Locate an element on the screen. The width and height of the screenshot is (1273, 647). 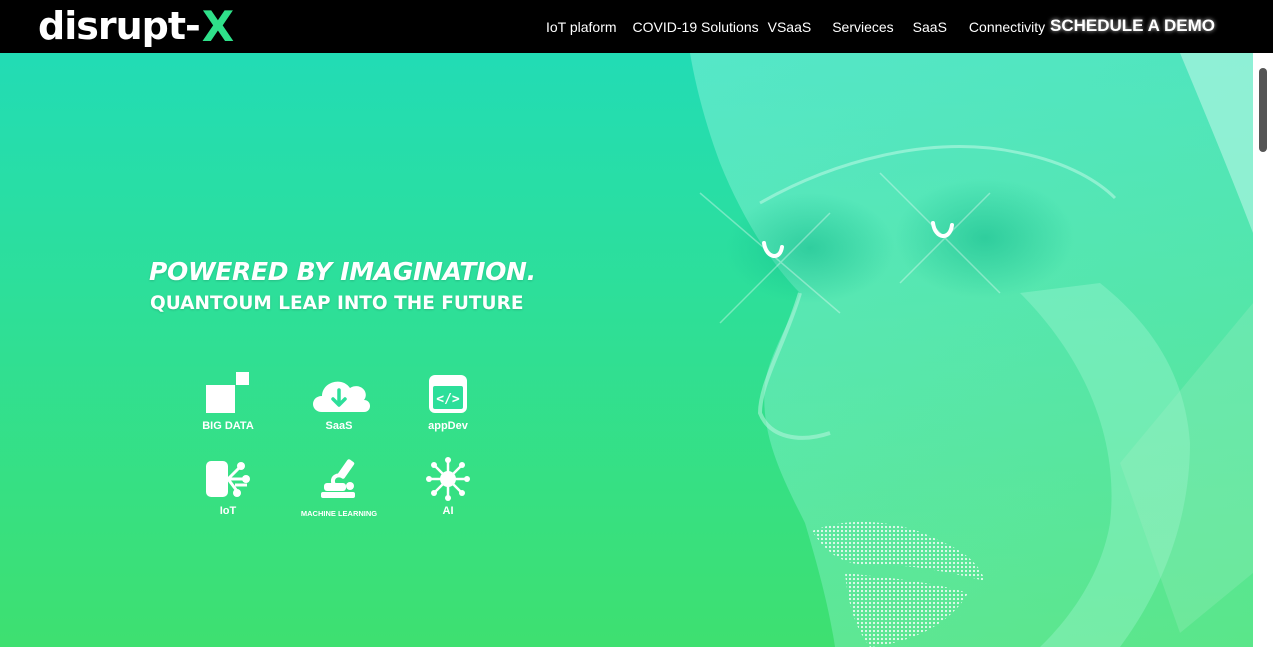
schedule-demo-button: SCHEDULE A DEMO is located at coordinates (1132, 26).